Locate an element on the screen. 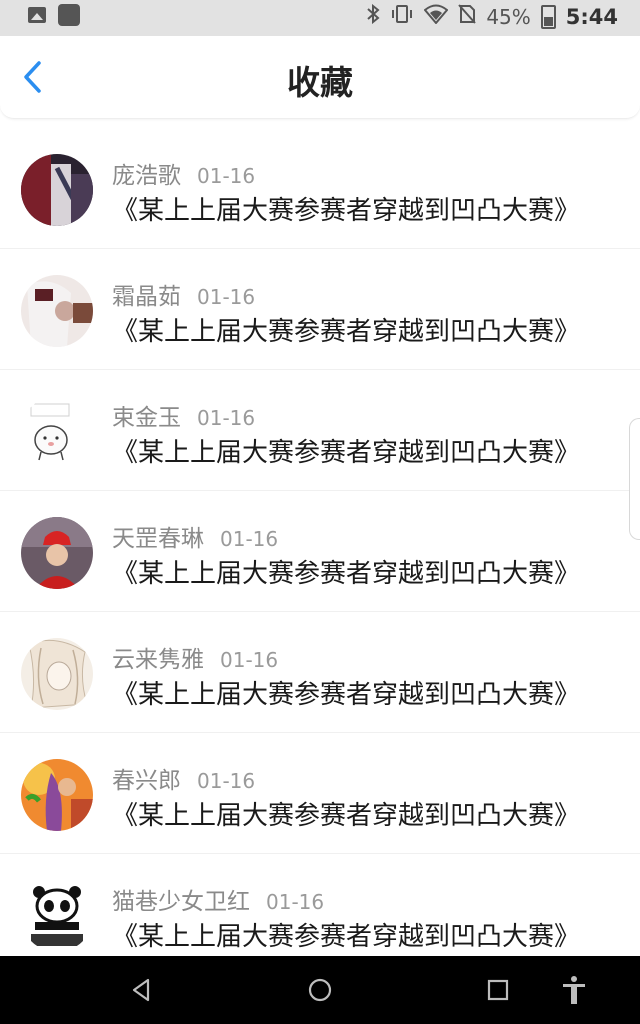  battery-percentage: 45% is located at coordinates (508, 16).